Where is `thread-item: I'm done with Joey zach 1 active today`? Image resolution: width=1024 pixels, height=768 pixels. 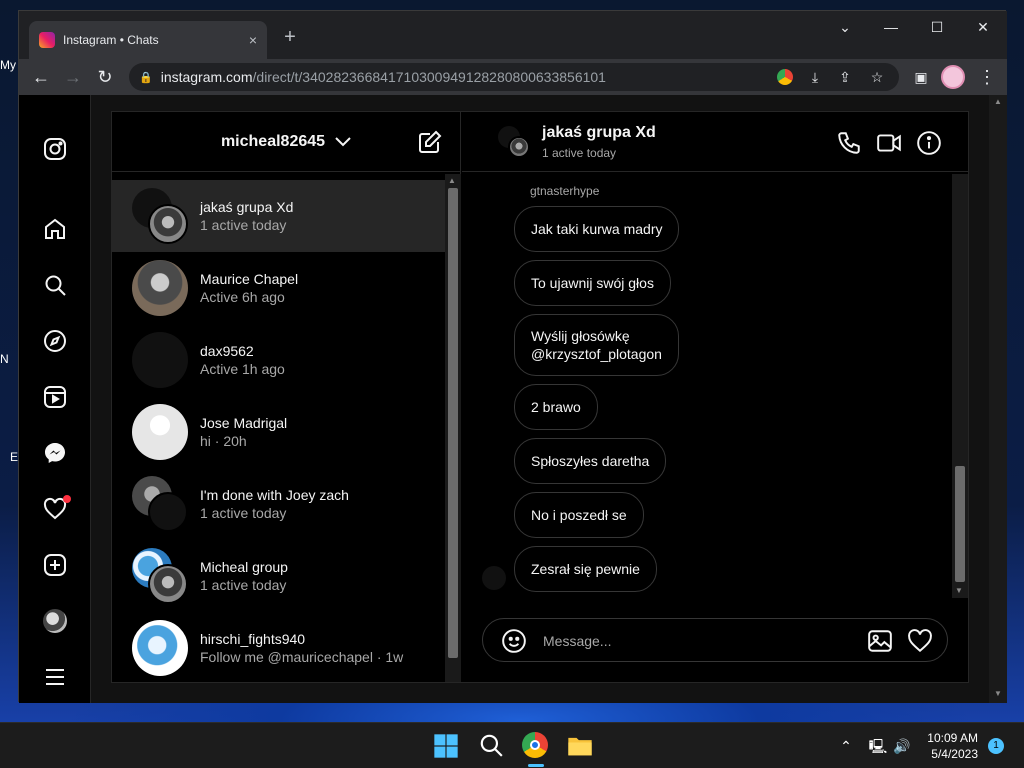 thread-item: I'm done with Joey zach 1 active today is located at coordinates (278, 504).